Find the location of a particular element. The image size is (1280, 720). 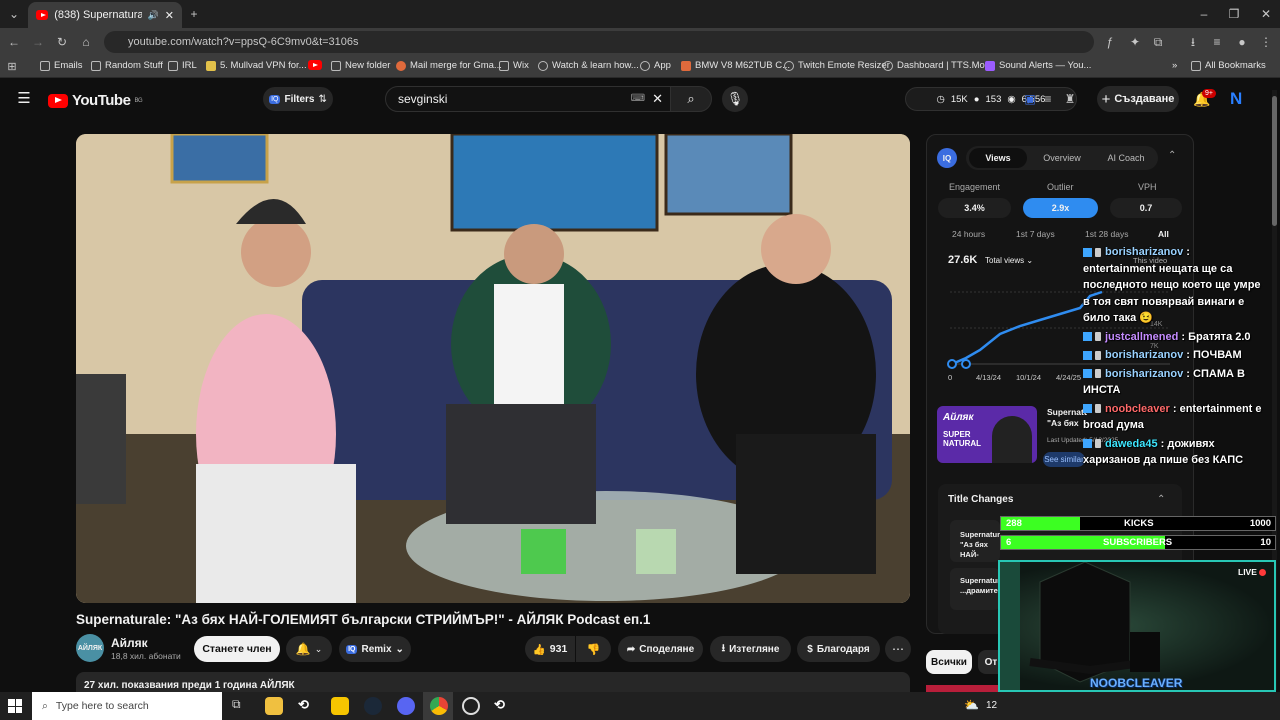

minimize-icon: – is located at coordinates (1204, 14).